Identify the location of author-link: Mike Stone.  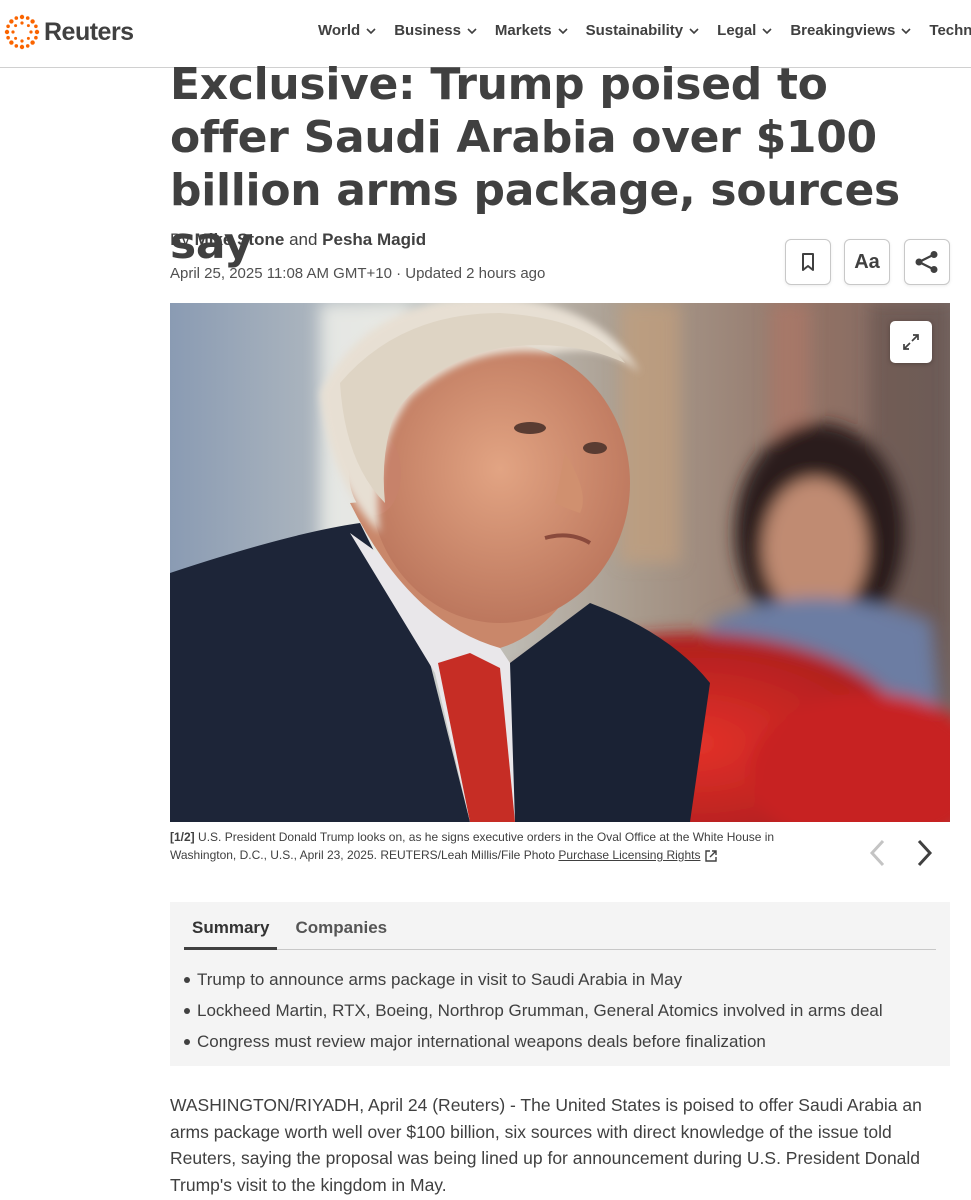
(240, 239).